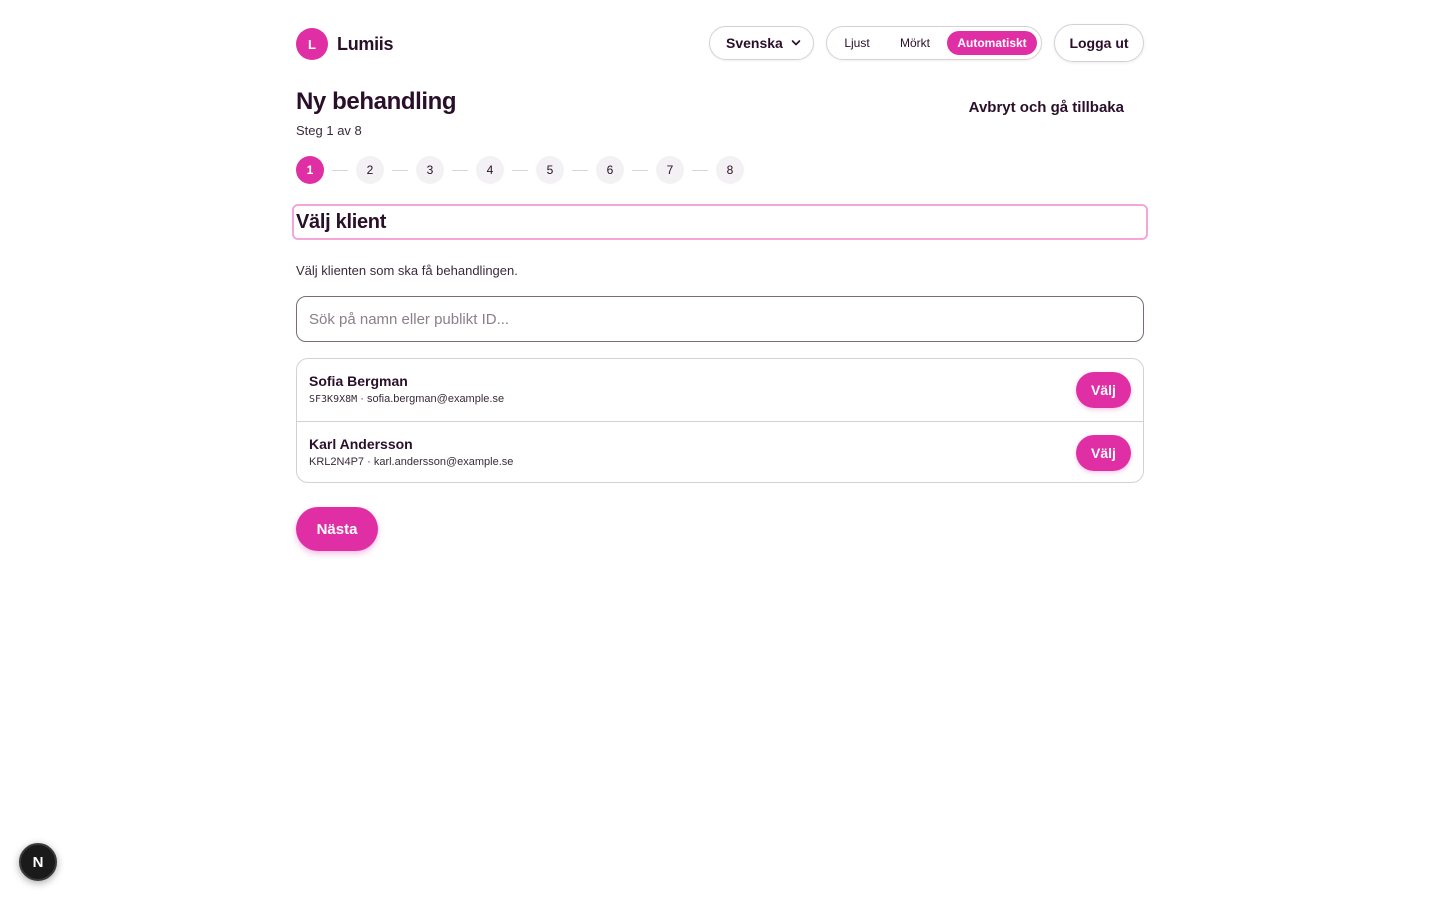  What do you see at coordinates (329, 130) in the screenshot?
I see `step-indicator-text: Steg 1 av 8` at bounding box center [329, 130].